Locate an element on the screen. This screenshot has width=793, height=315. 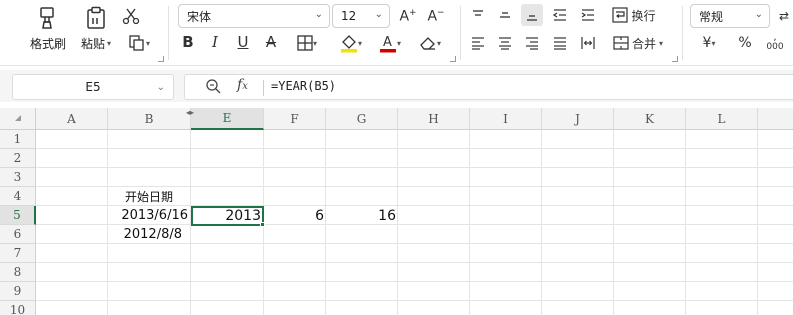
select-all-corner is located at coordinates (18, 119).